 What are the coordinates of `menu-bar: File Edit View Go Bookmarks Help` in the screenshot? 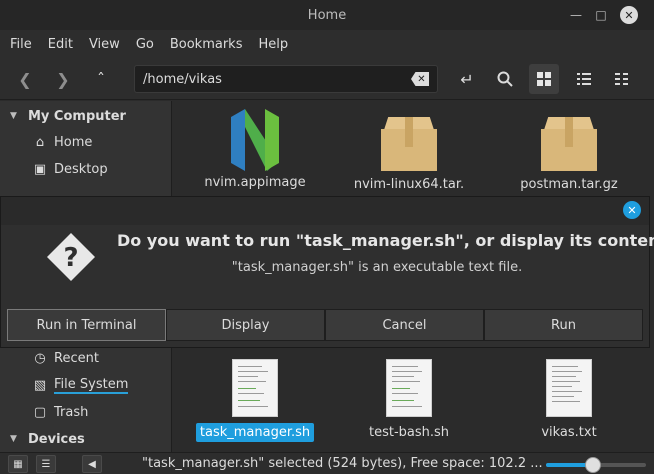 It's located at (327, 44).